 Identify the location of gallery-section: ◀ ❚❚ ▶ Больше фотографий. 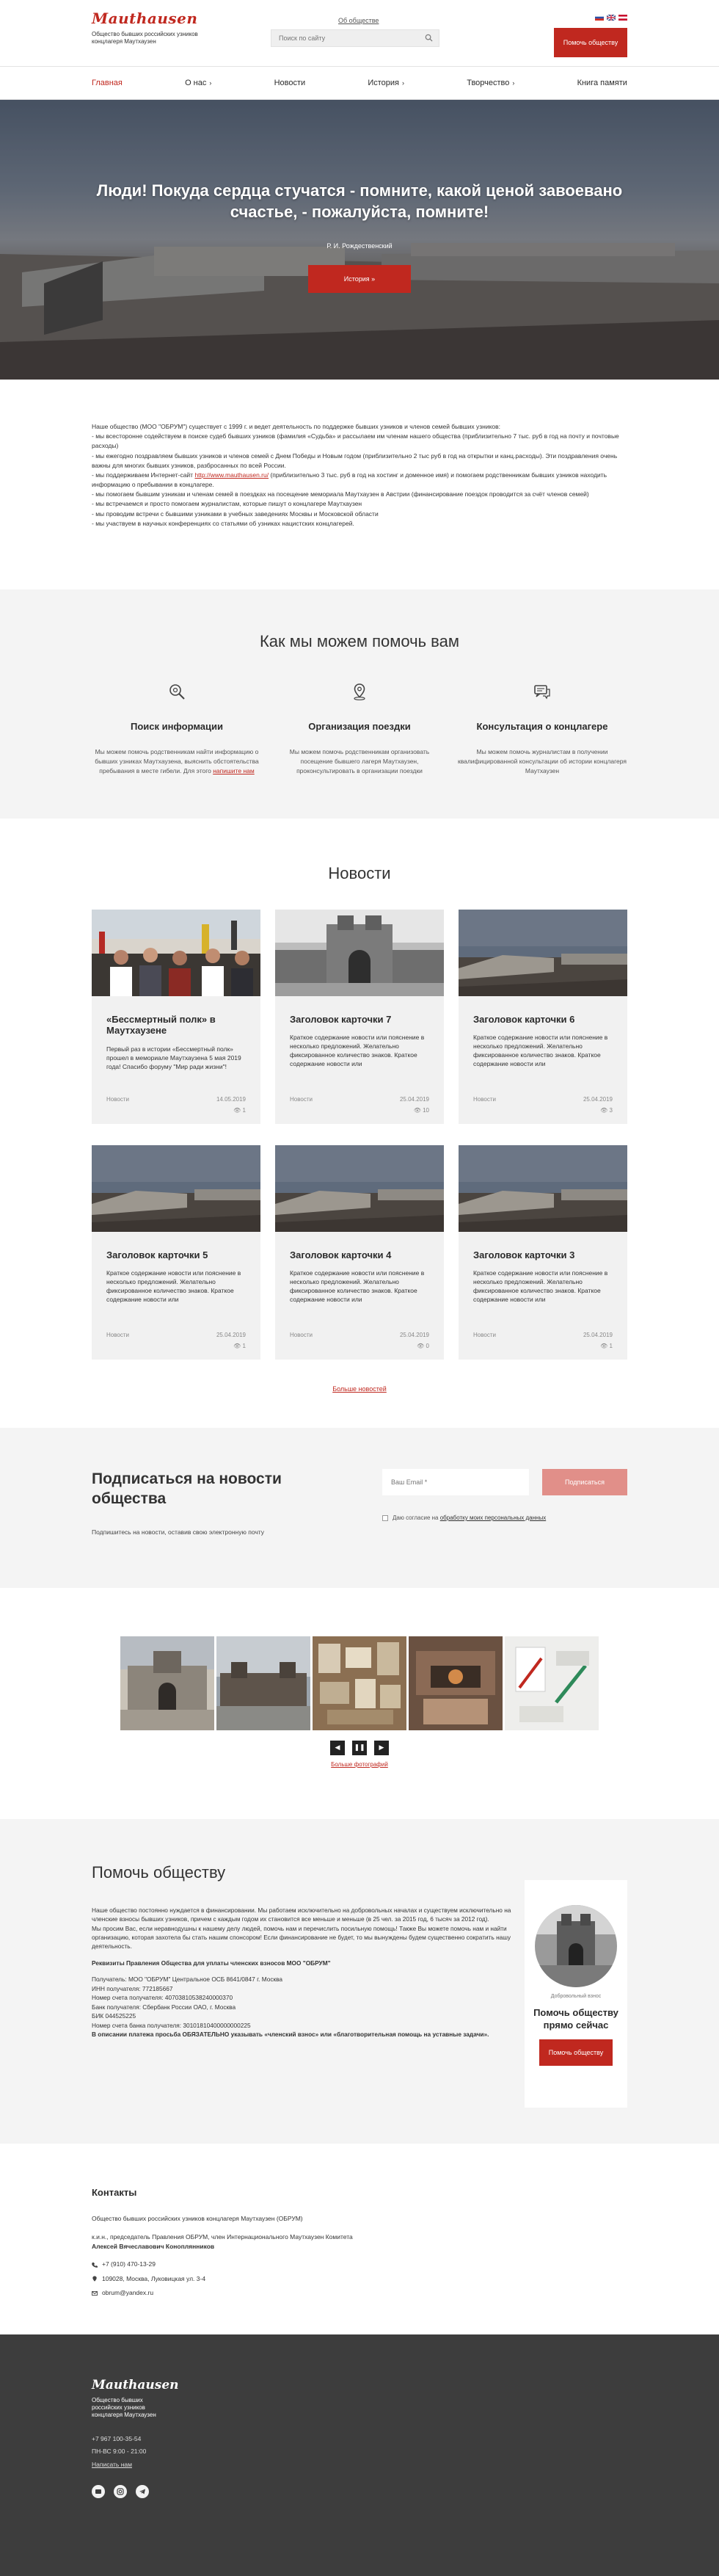
(360, 1704).